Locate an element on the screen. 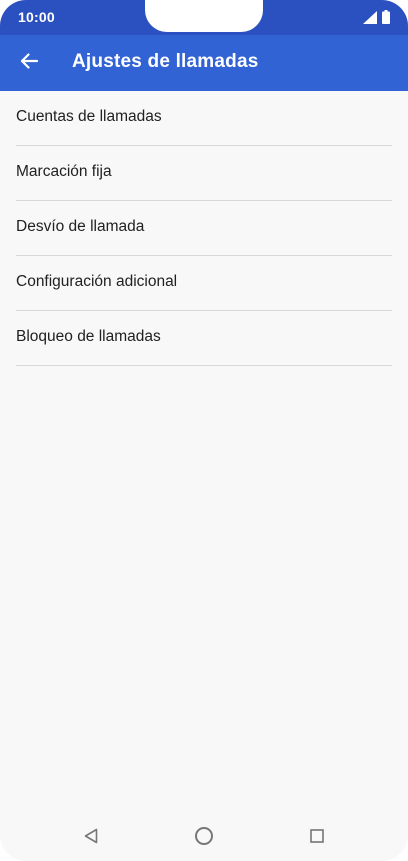 The height and width of the screenshot is (861, 408). list-item-bloqueo-de-llamadas: Bloqueo de llamadas is located at coordinates (204, 338).